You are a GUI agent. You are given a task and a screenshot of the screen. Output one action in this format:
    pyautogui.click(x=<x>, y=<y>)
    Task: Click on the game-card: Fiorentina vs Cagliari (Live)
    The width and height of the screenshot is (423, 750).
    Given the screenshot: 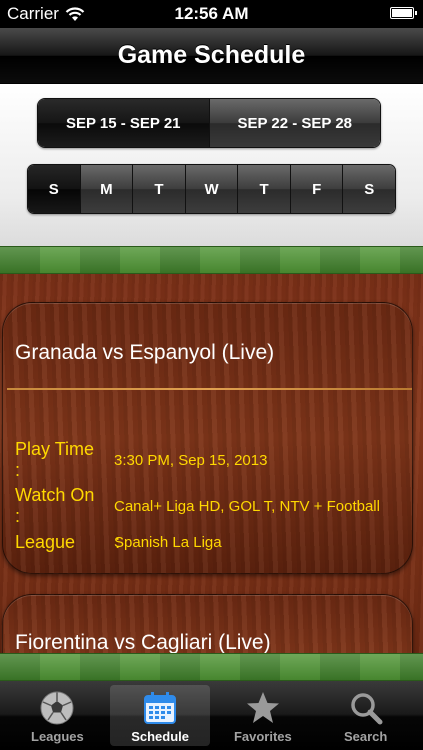 What is the action you would take?
    pyautogui.click(x=207, y=623)
    